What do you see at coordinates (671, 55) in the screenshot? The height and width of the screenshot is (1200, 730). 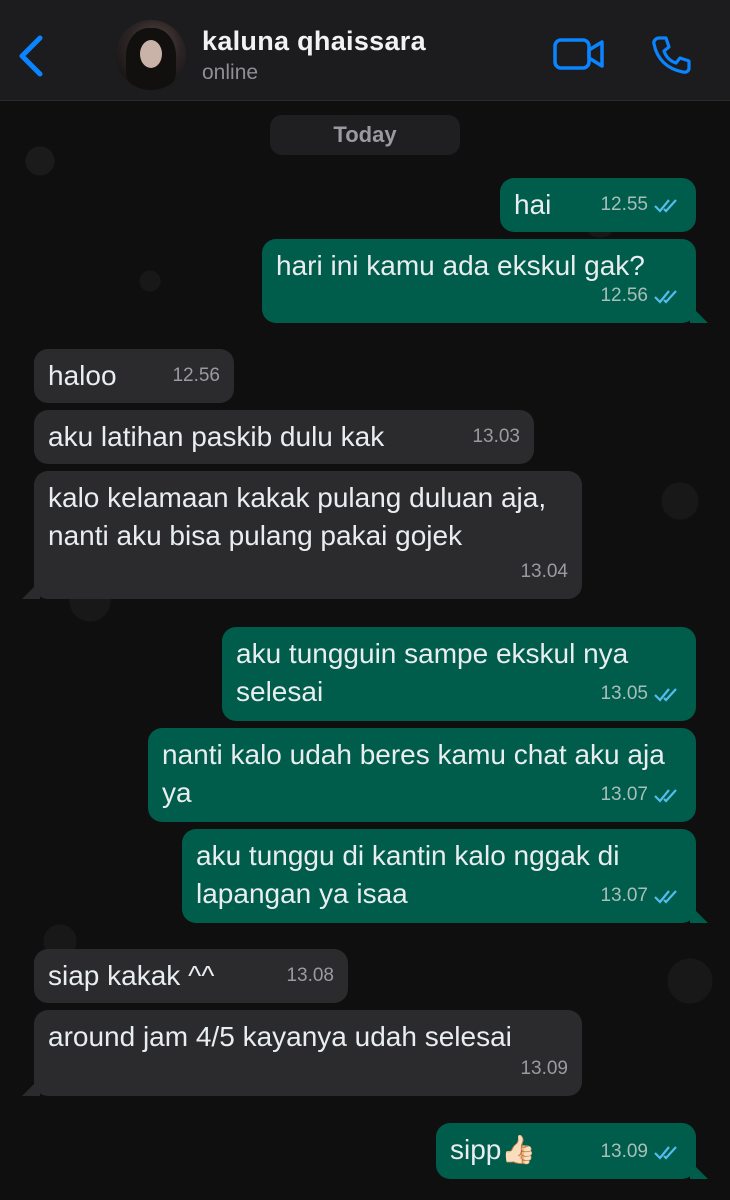 I see `phone-call-icon` at bounding box center [671, 55].